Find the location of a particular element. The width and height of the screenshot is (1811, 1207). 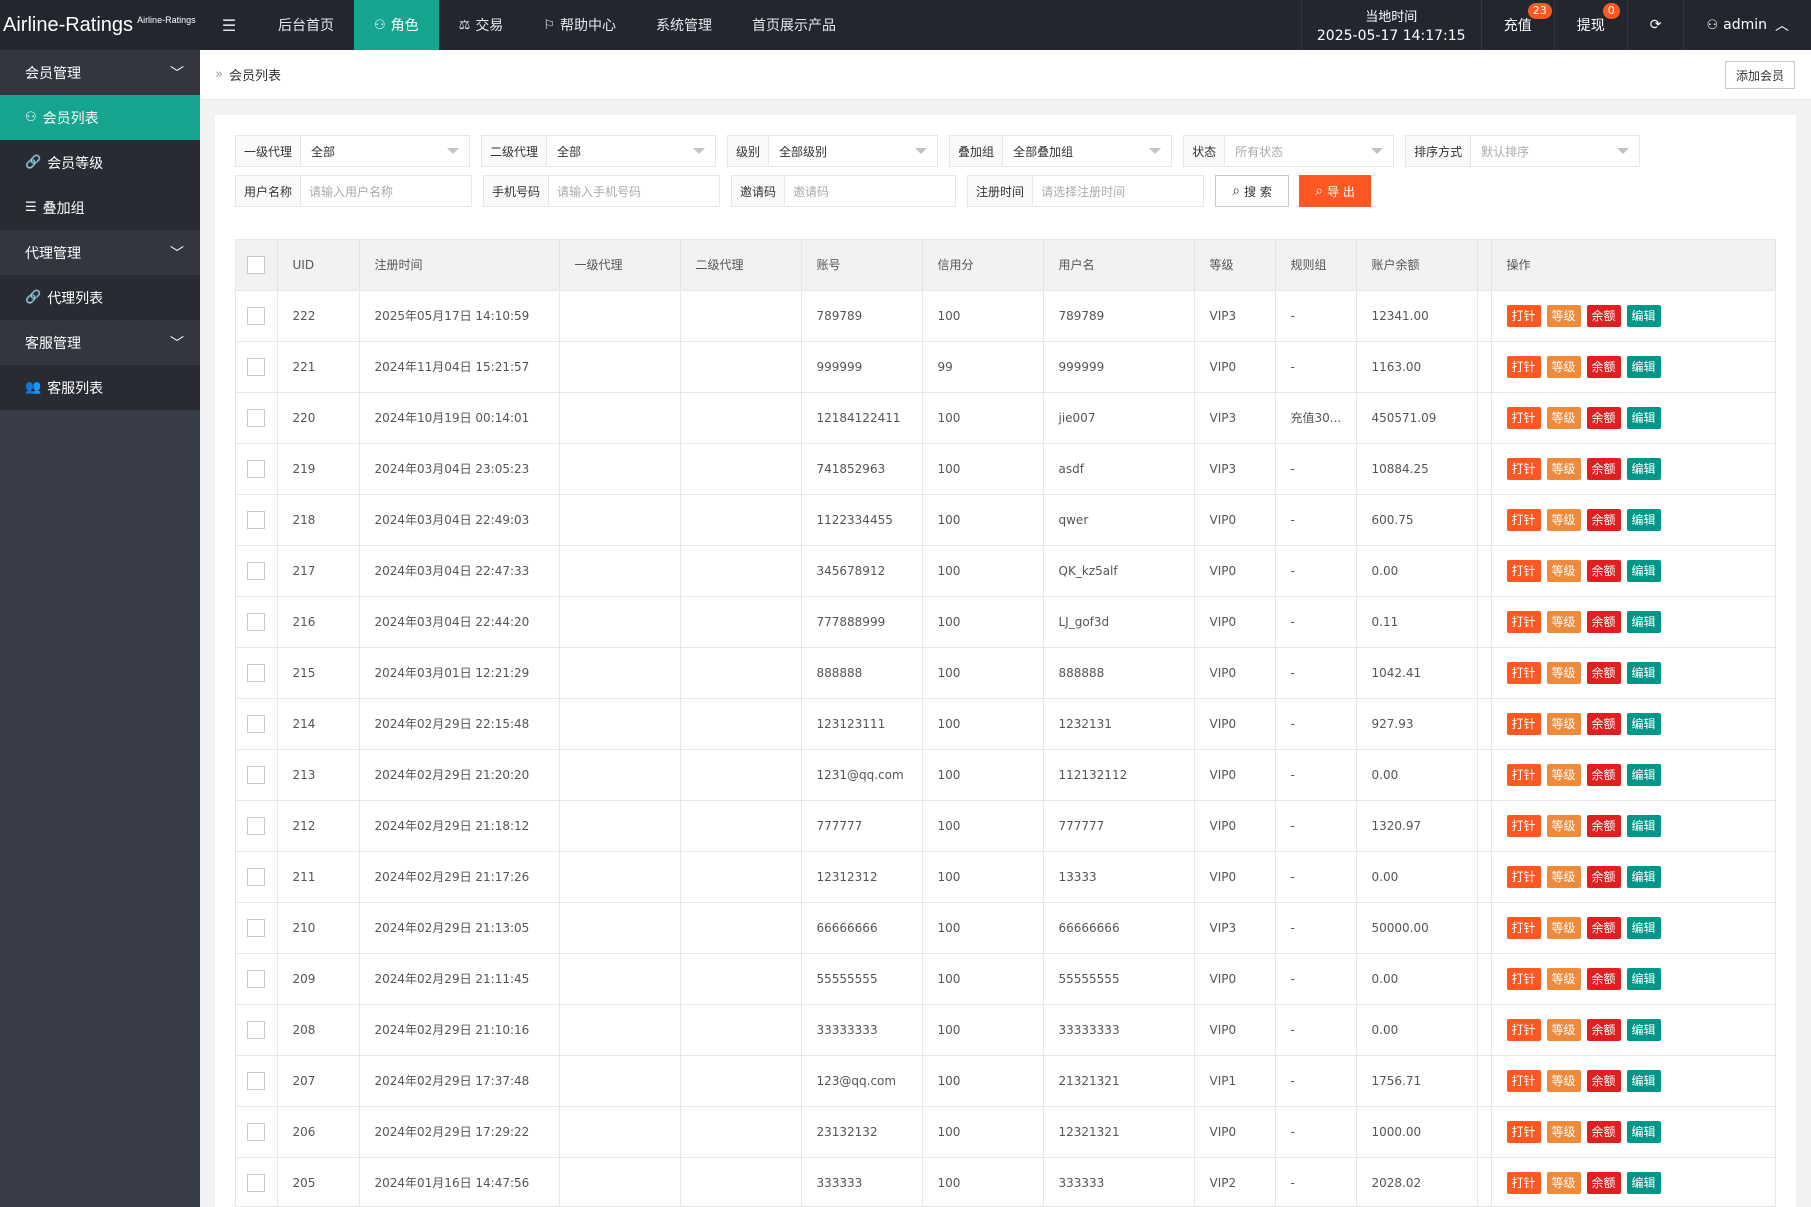

filter-dropdown: 默认排序 is located at coordinates (1555, 151).